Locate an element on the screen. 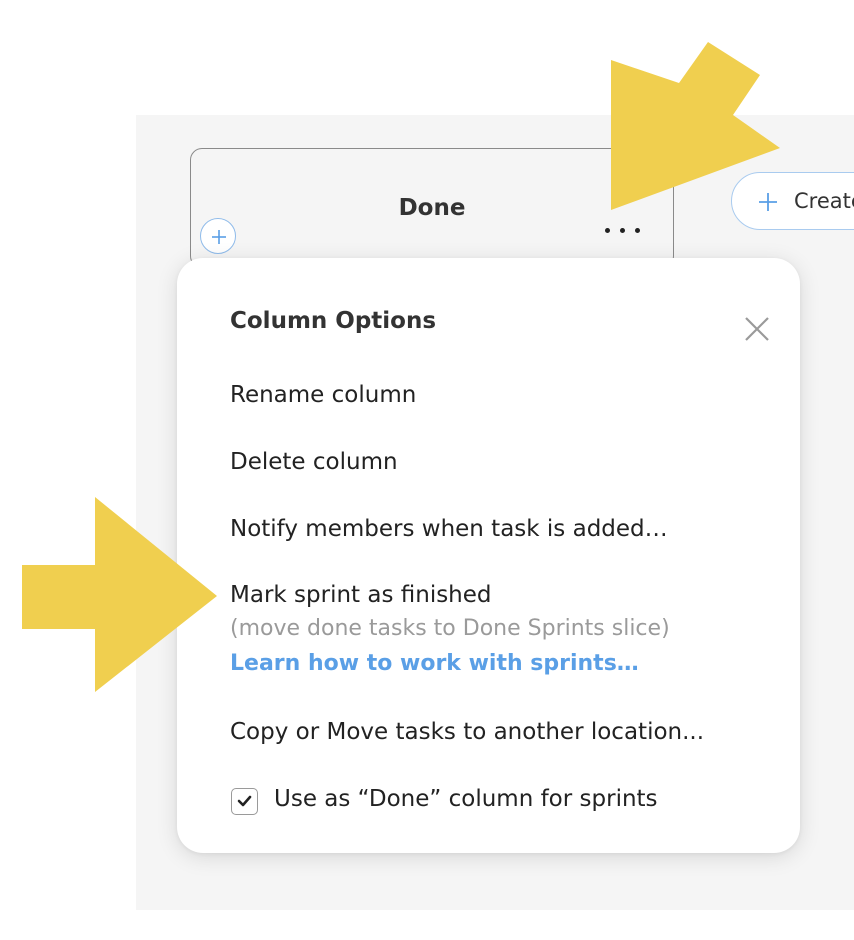 Image resolution: width=854 pixels, height=940 pixels. create-column-button: Create is located at coordinates (792, 201).